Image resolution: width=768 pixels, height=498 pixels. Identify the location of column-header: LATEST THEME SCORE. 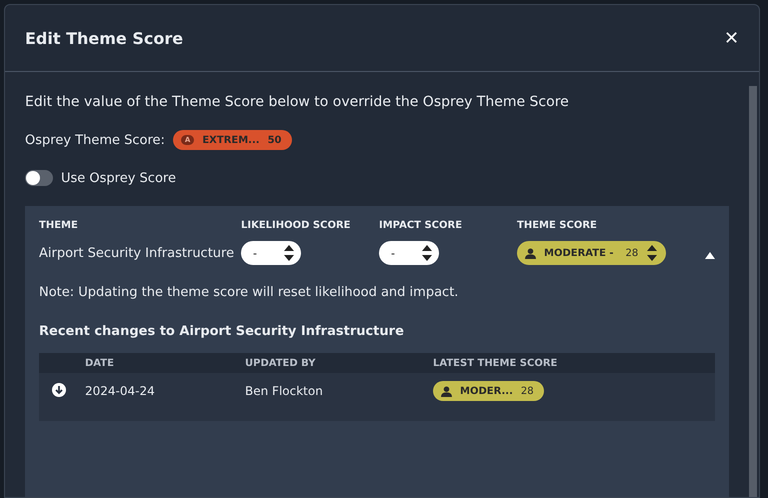
(495, 363).